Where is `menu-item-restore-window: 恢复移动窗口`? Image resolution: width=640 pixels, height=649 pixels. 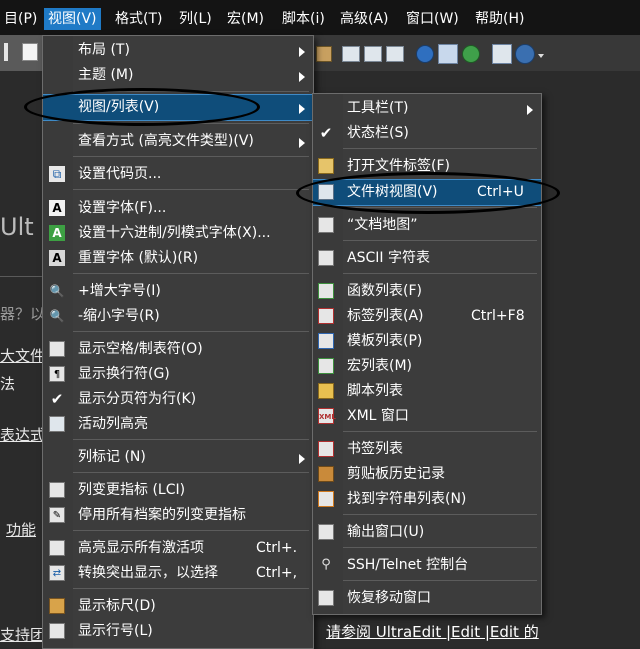
menu-item-restore-window: 恢复移动窗口 is located at coordinates (427, 598).